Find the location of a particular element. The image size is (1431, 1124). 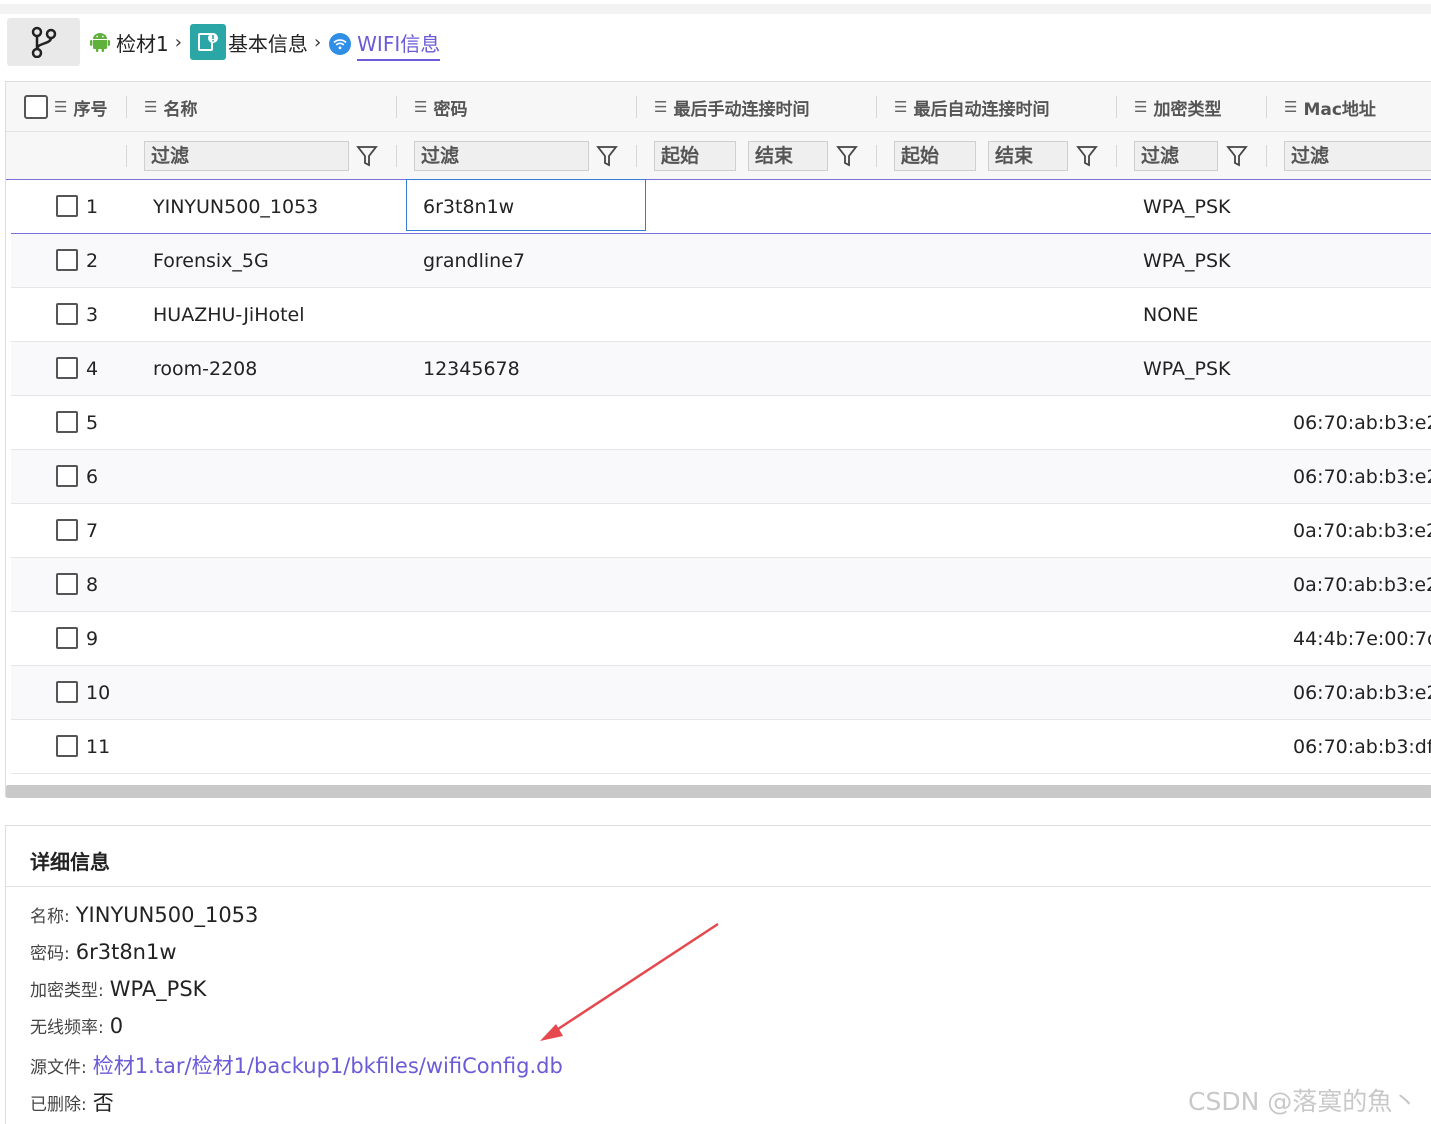

watermark: CSDN @落寞的魚丶 is located at coordinates (1303, 1101).